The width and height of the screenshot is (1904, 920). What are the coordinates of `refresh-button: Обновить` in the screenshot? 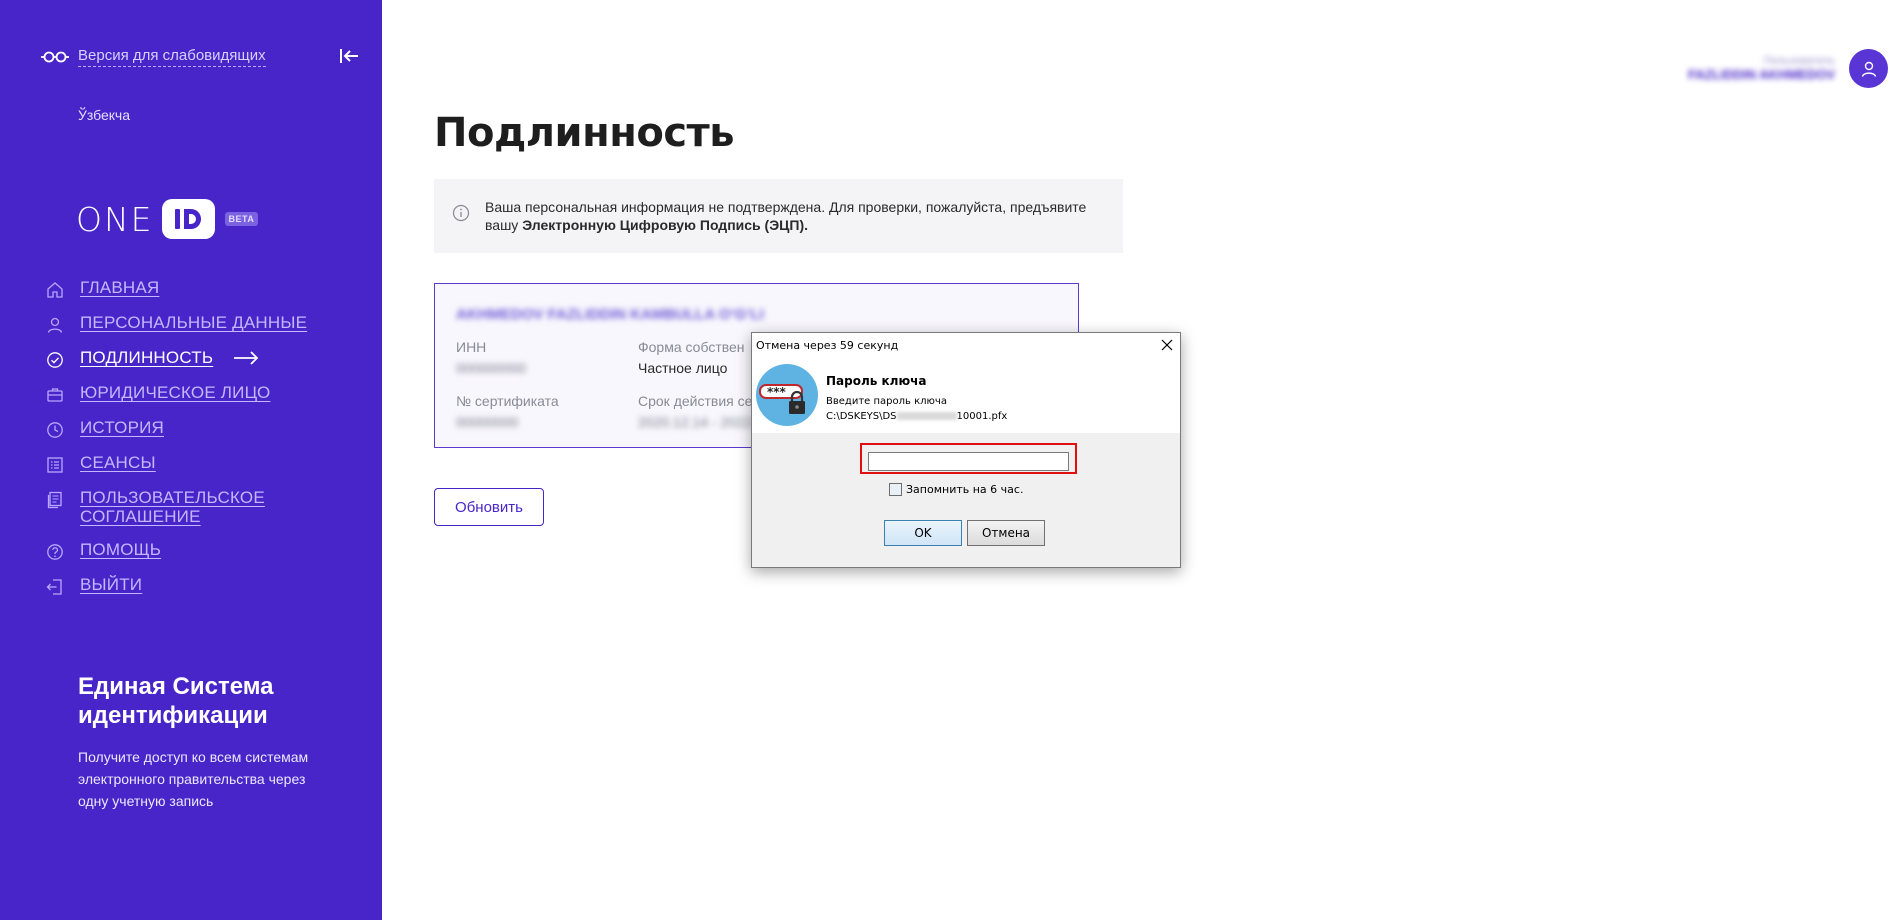 It's located at (489, 507).